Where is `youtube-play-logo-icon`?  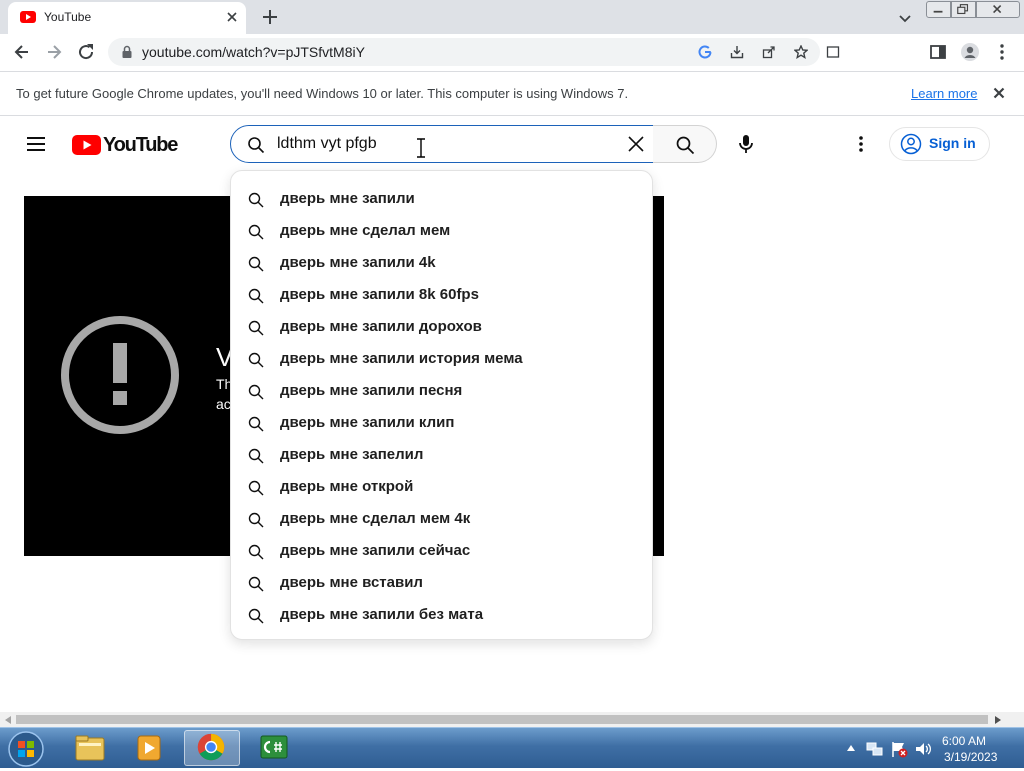 youtube-play-logo-icon is located at coordinates (86, 145).